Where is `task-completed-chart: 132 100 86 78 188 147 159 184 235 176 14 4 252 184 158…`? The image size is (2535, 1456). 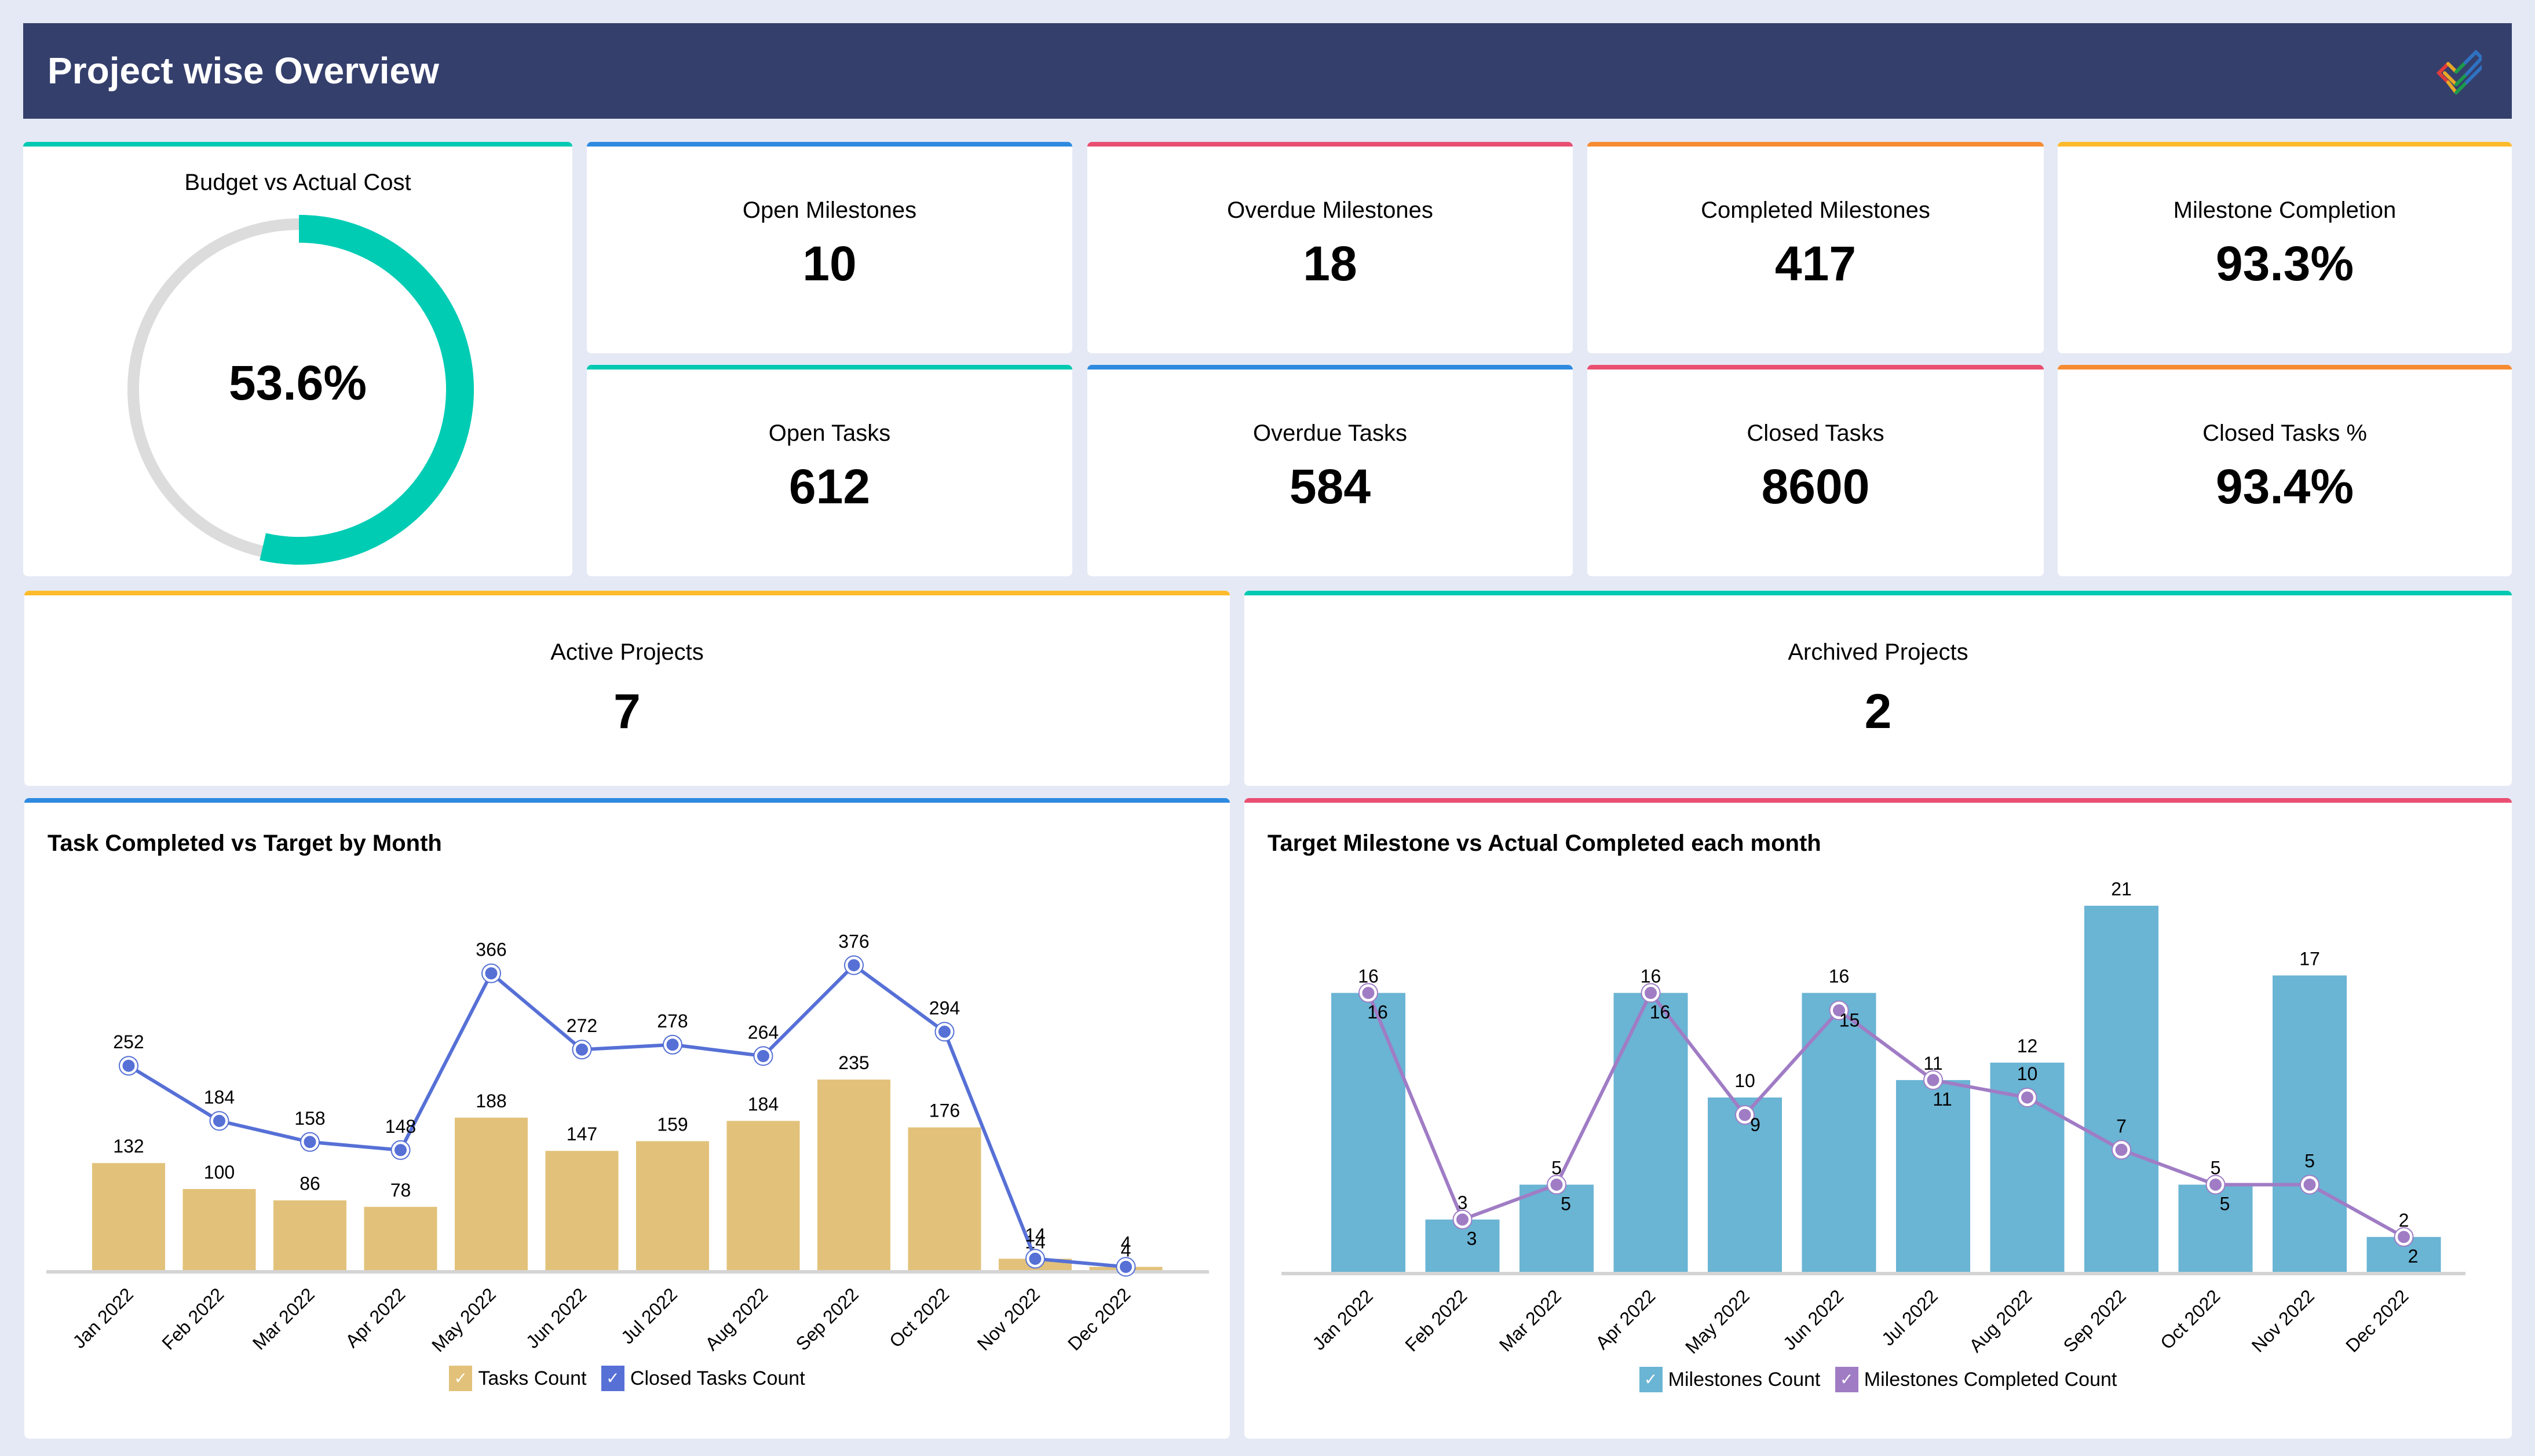
task-completed-chart: 132 100 86 78 188 147 159 184 235 176 14 4 252 184 158… is located at coordinates (627, 1143).